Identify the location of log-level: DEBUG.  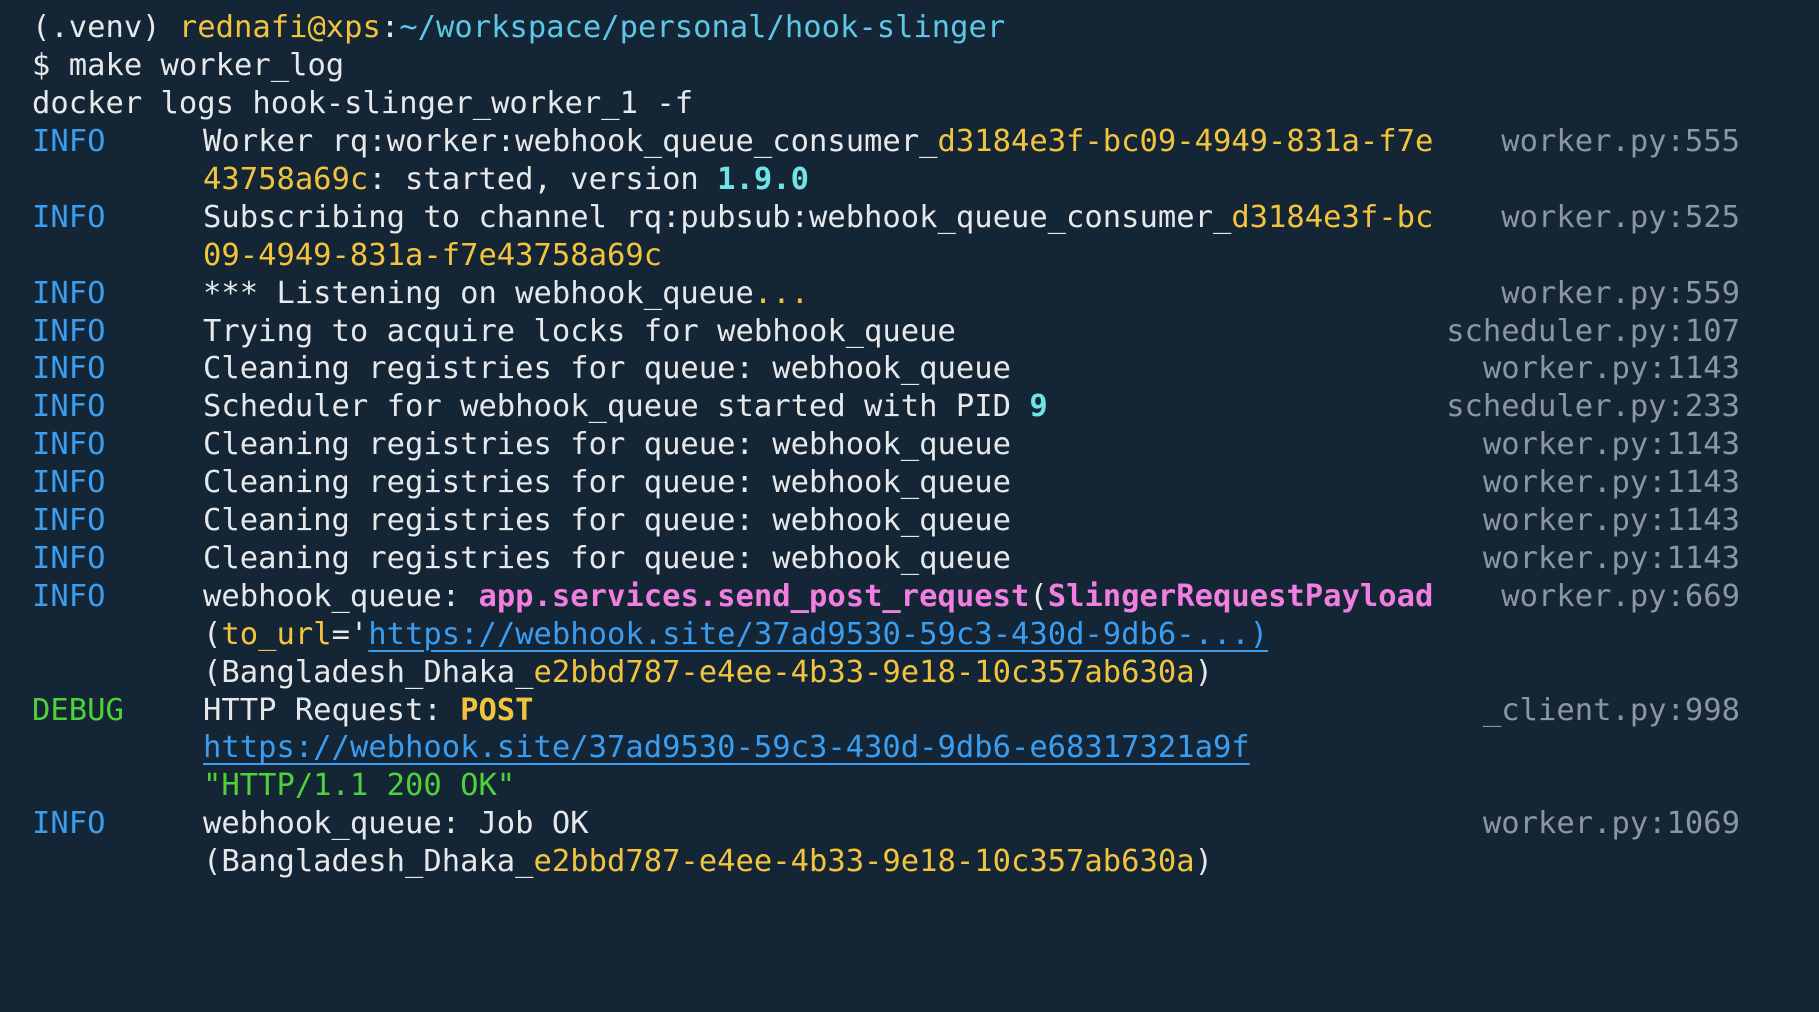
(78, 710).